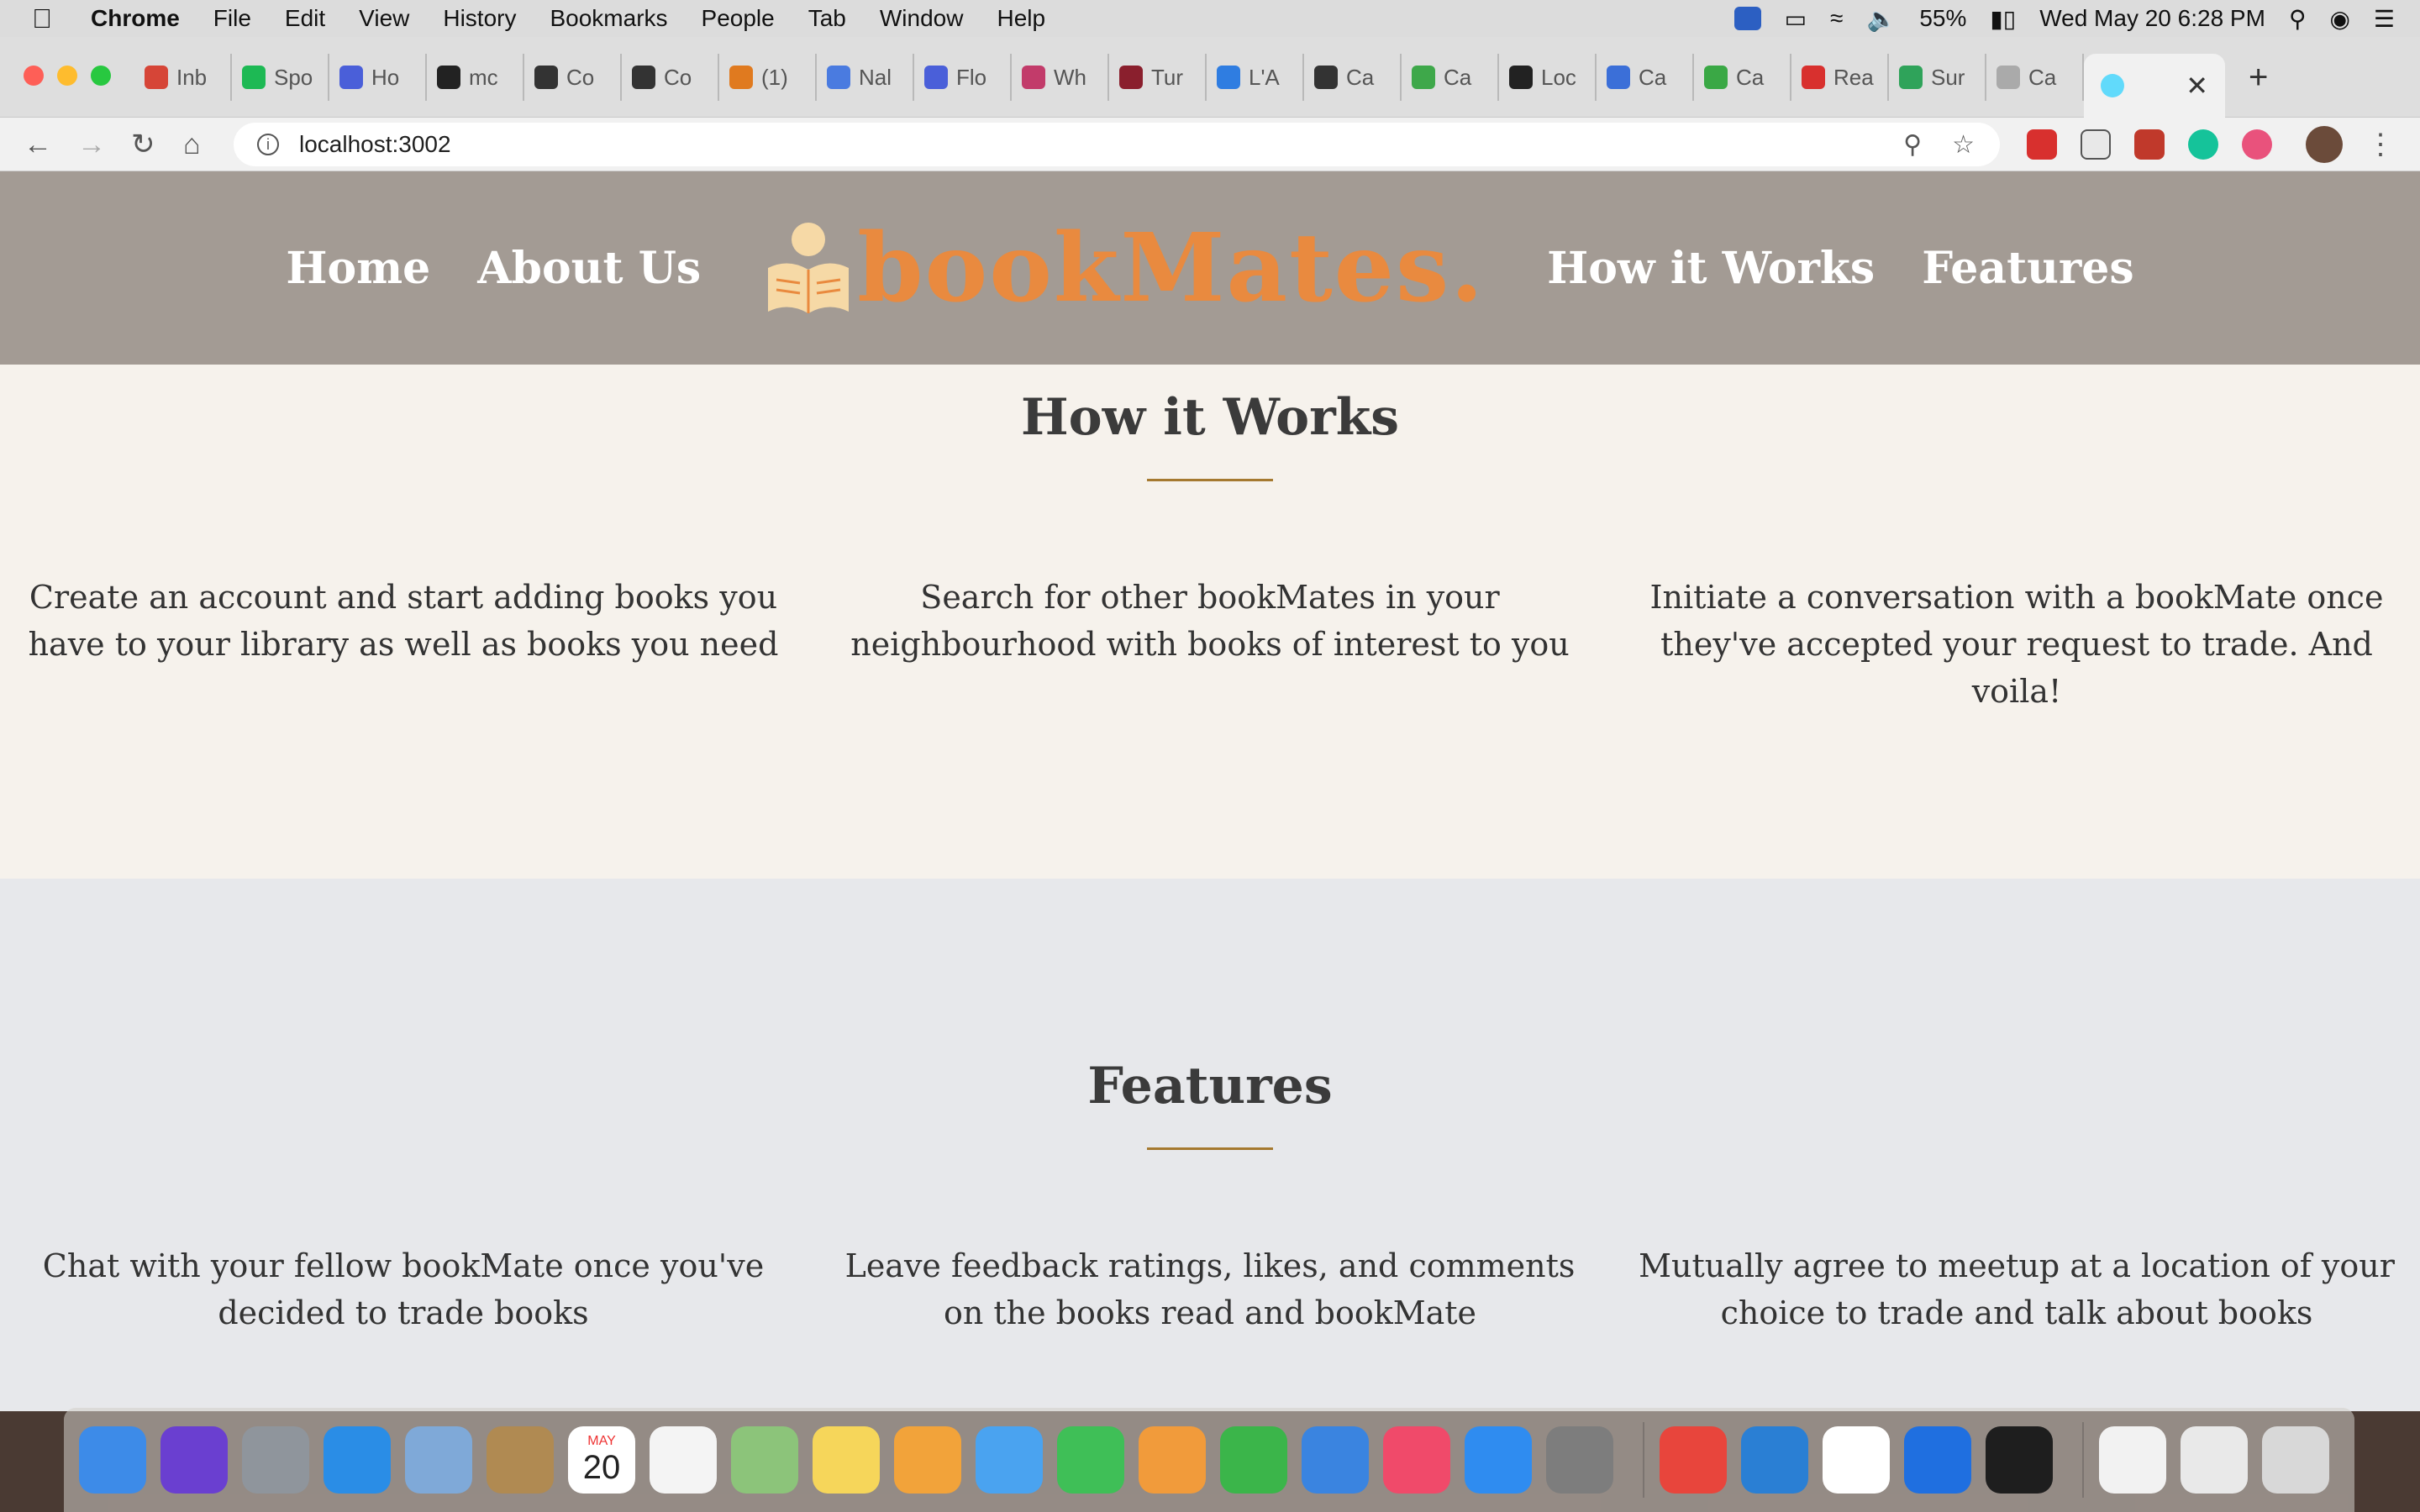  I want to click on terminal-icon, so click(2020, 1460).